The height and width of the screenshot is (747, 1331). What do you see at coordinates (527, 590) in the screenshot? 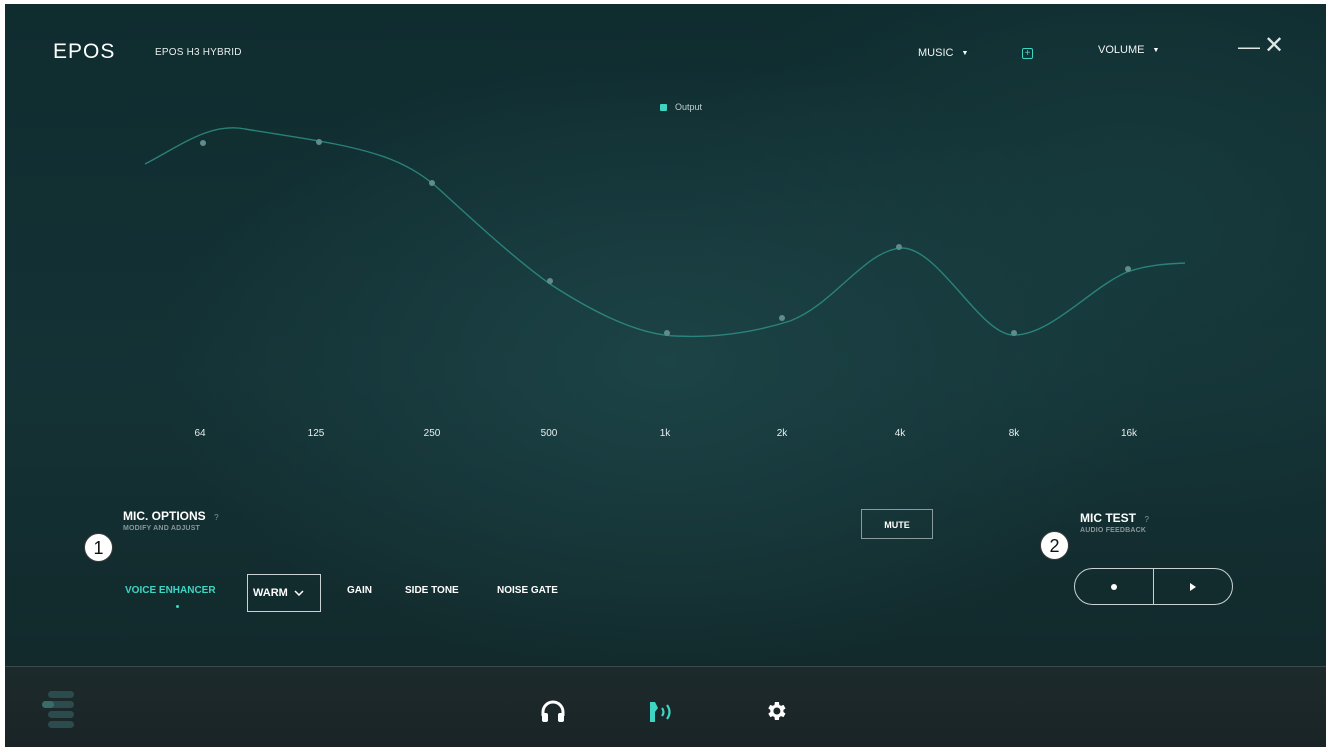
I see `tab-noise-gate: NOISE GATE` at bounding box center [527, 590].